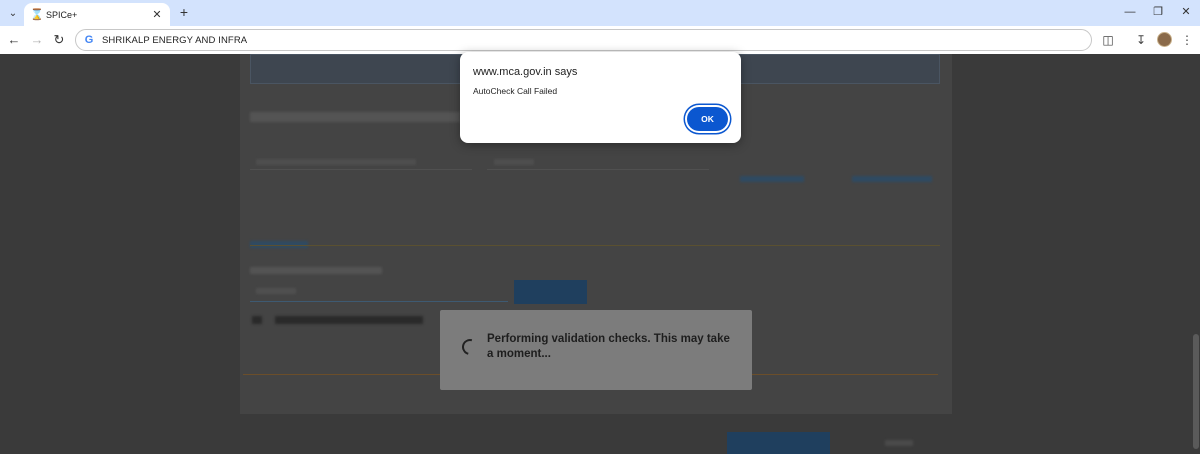 The image size is (1200, 454). Describe the element at coordinates (355, 117) in the screenshot. I see `blurred-heading` at that location.